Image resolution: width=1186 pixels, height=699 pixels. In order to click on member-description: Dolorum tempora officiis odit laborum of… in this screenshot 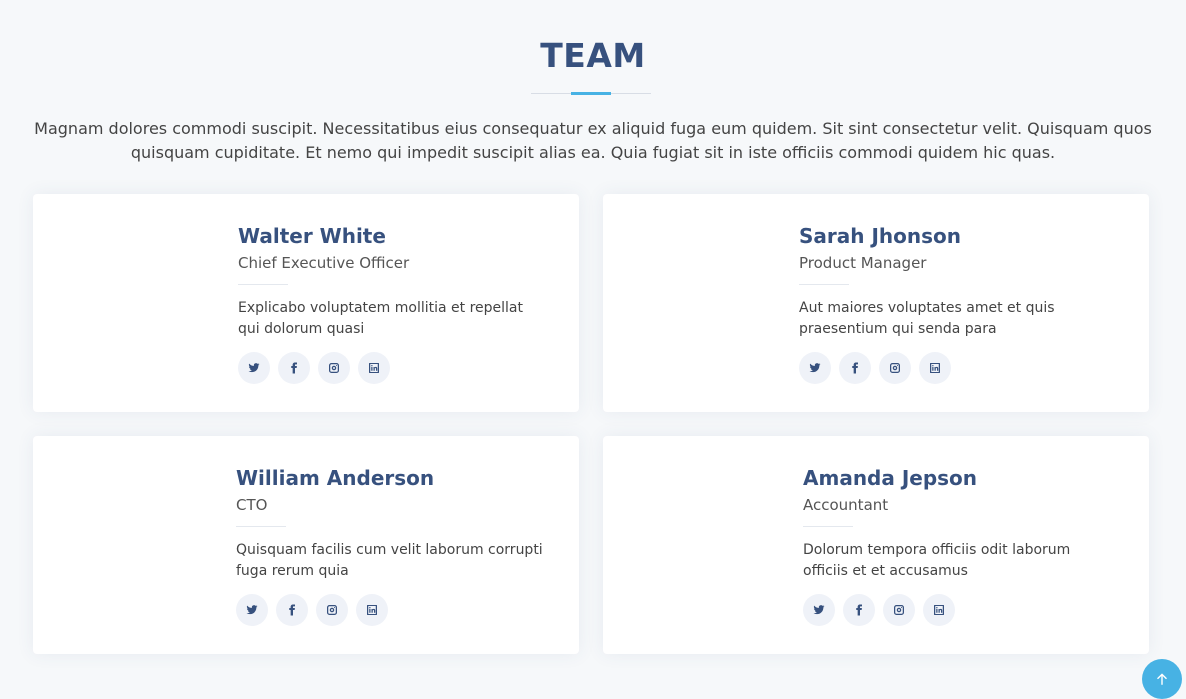, I will do `click(937, 560)`.